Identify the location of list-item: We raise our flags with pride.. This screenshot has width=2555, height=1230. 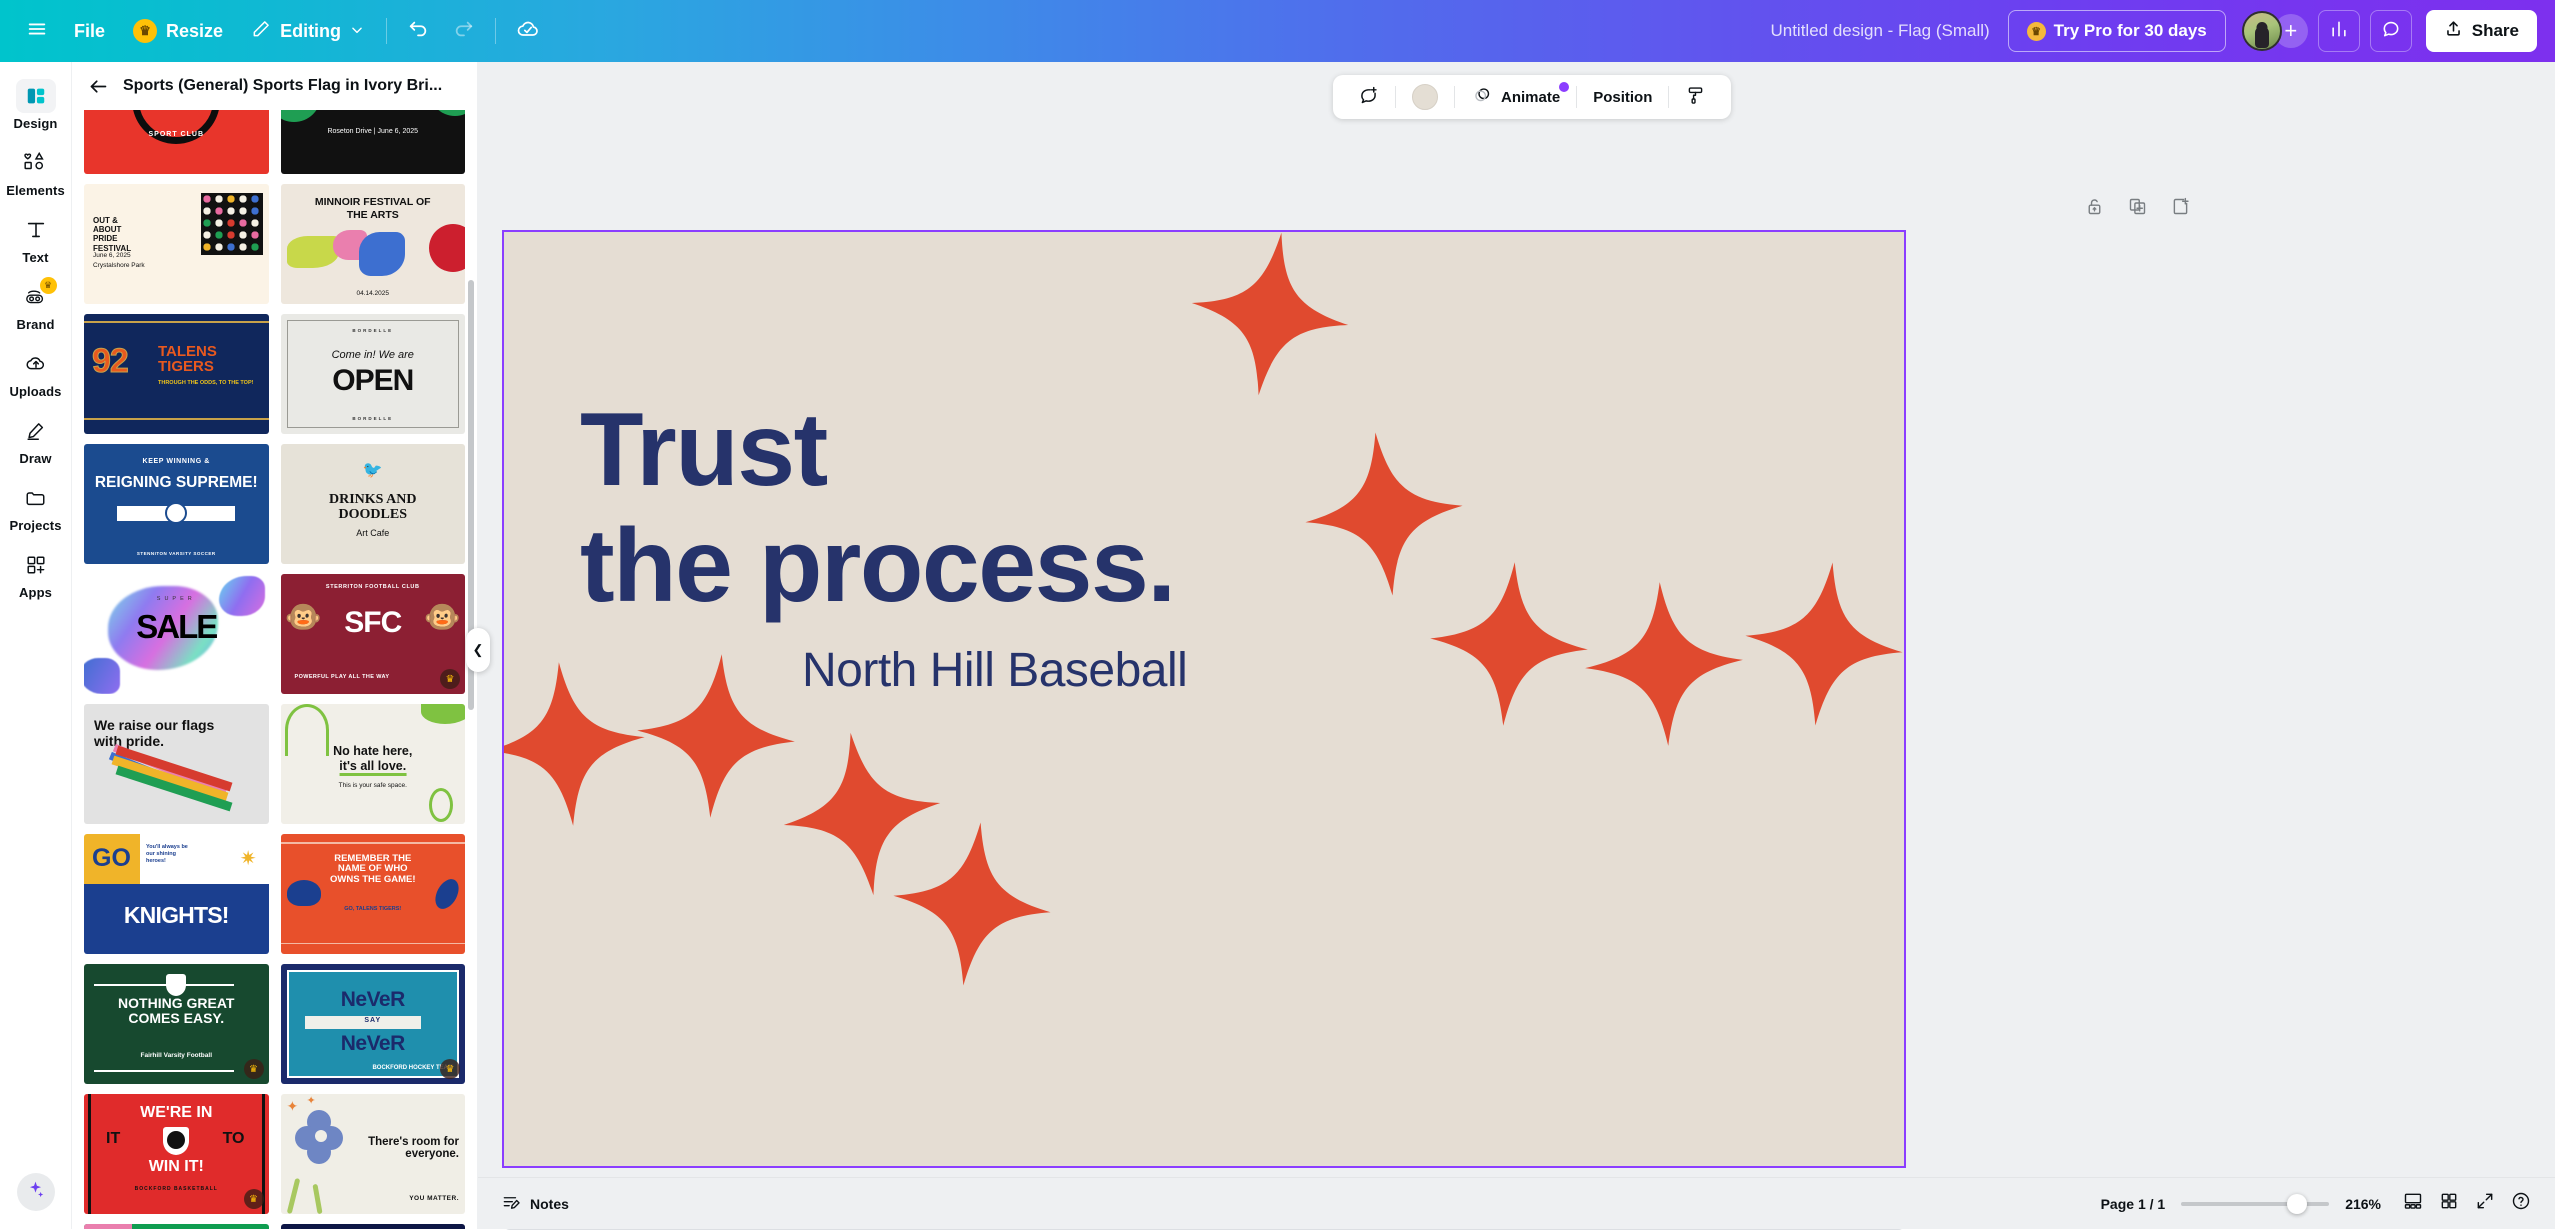
(176, 764).